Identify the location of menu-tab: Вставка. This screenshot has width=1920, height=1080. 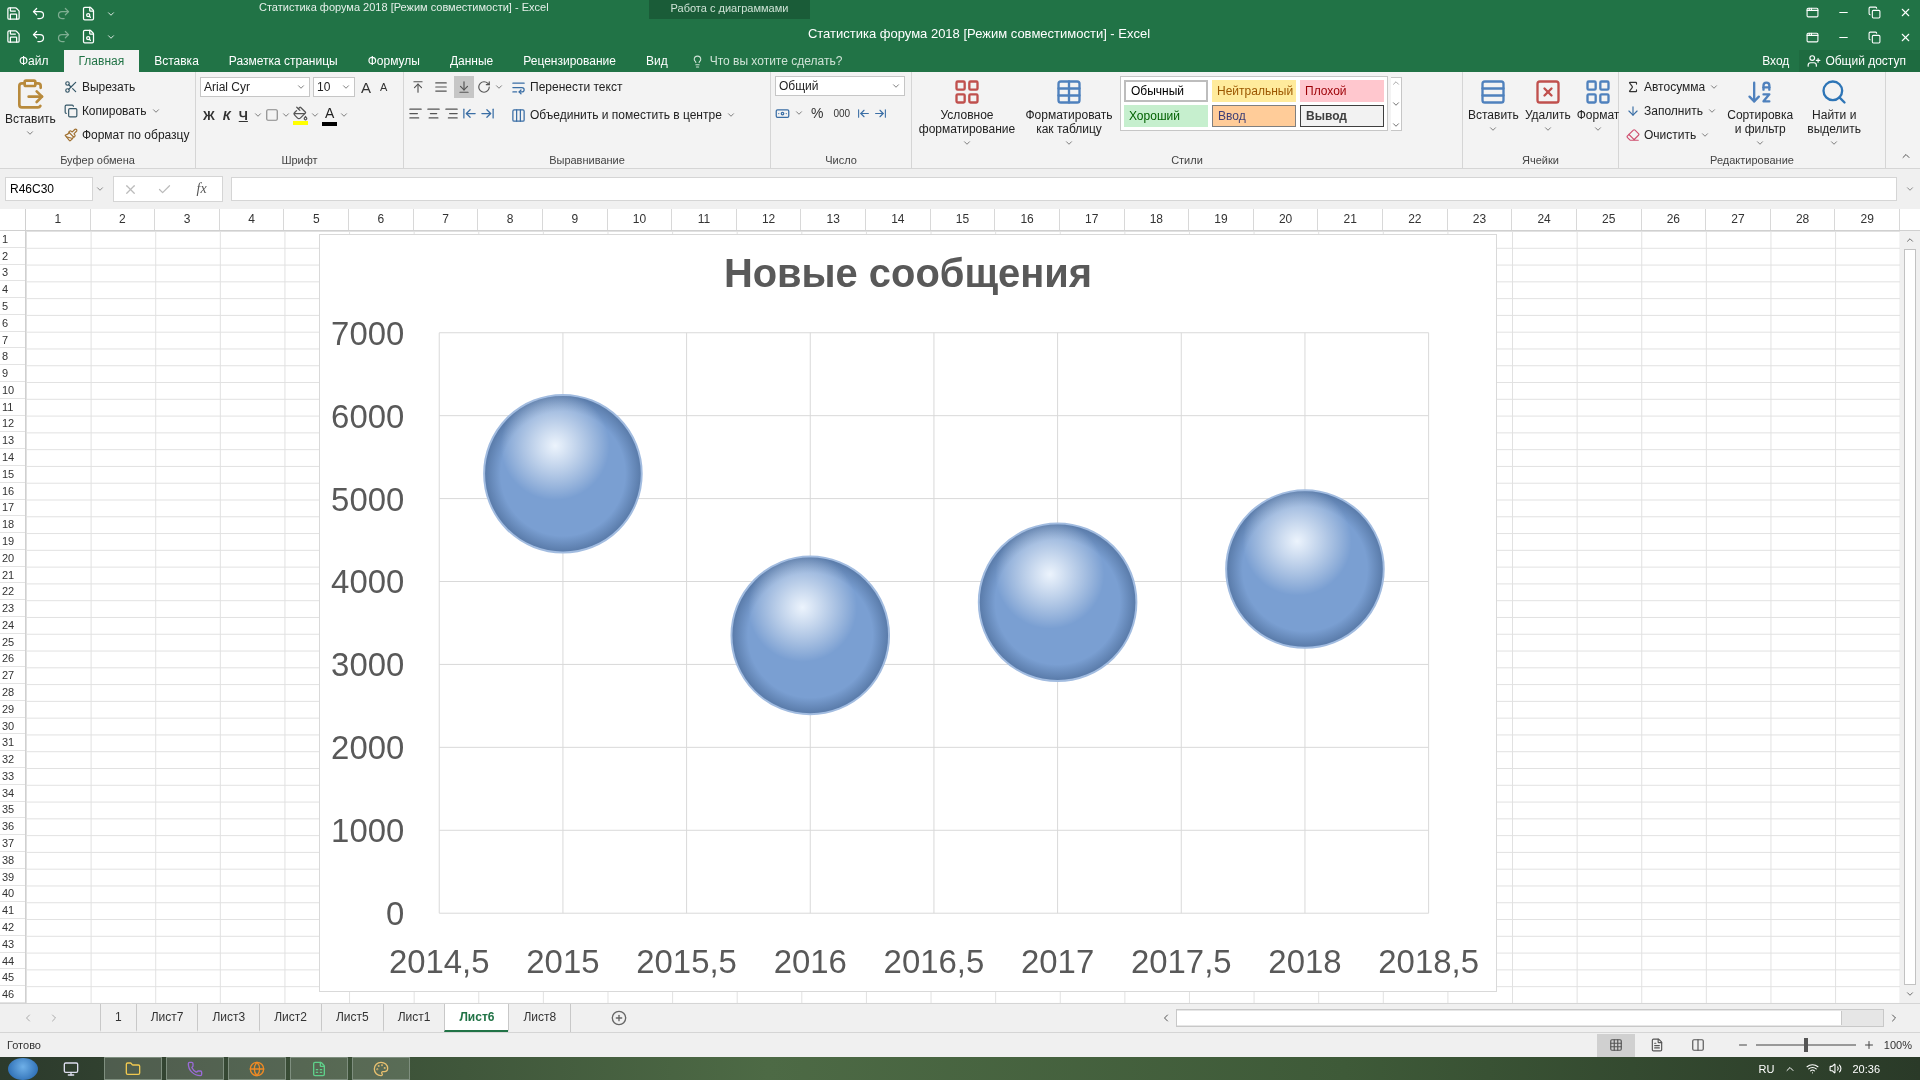
(176, 61).